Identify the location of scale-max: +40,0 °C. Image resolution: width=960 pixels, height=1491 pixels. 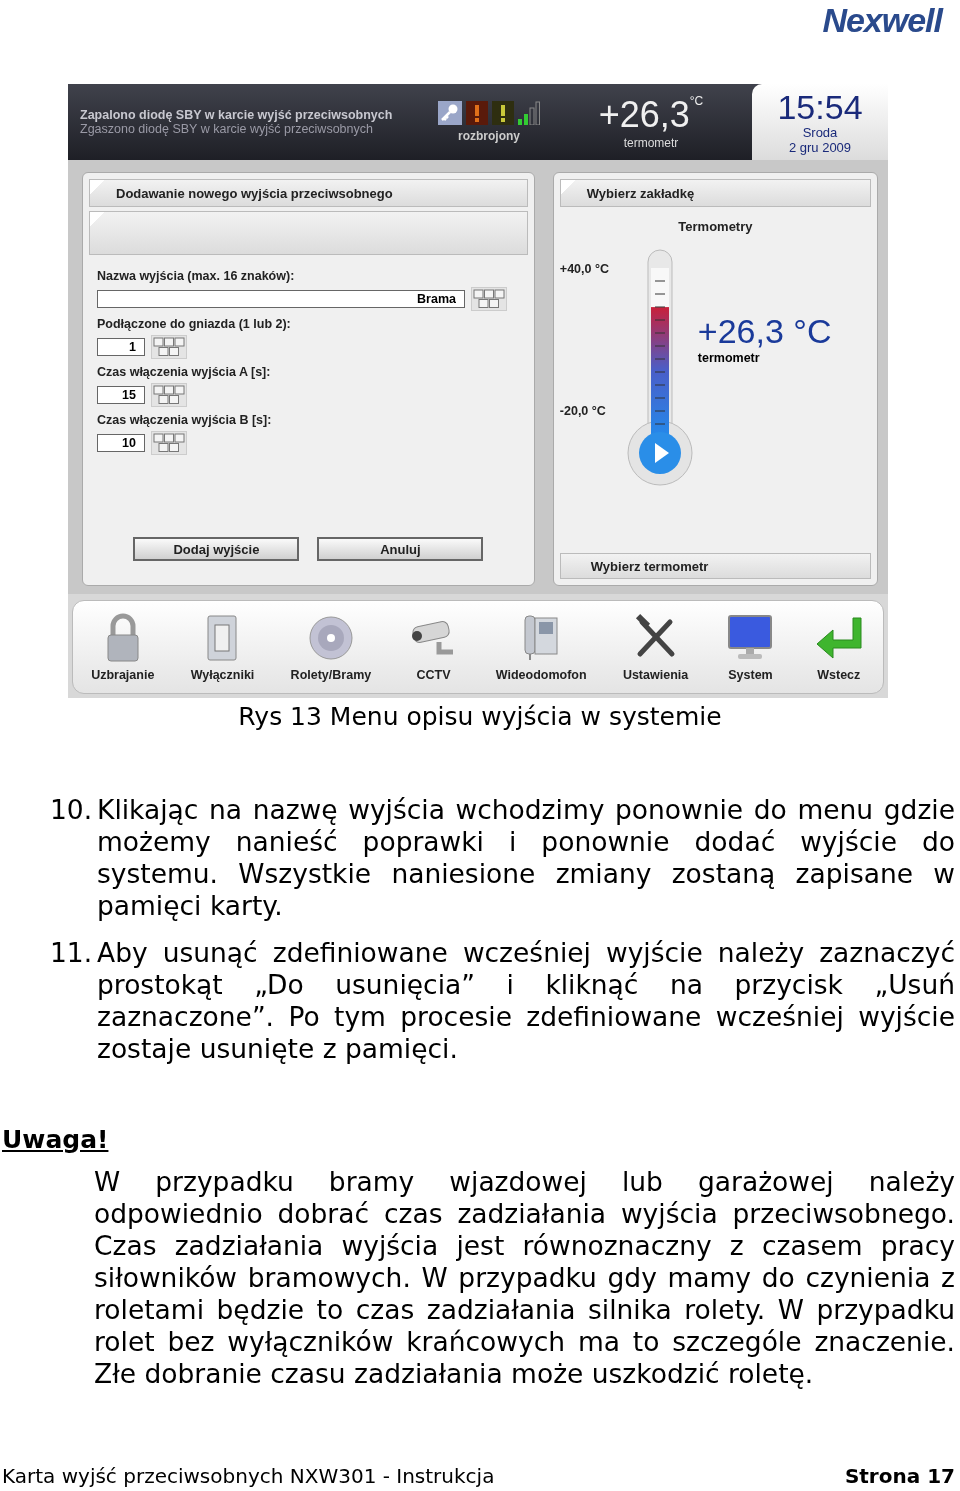
(584, 269).